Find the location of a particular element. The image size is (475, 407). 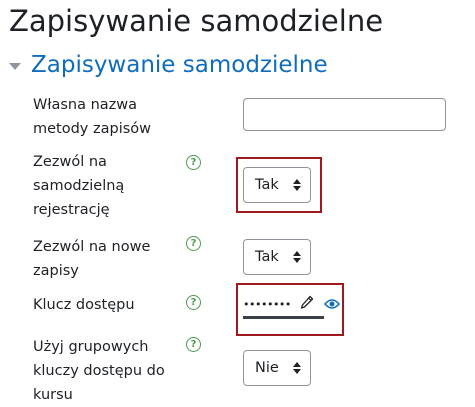

method-name-label: Własna nazwa metody zapisów is located at coordinates (92, 117).